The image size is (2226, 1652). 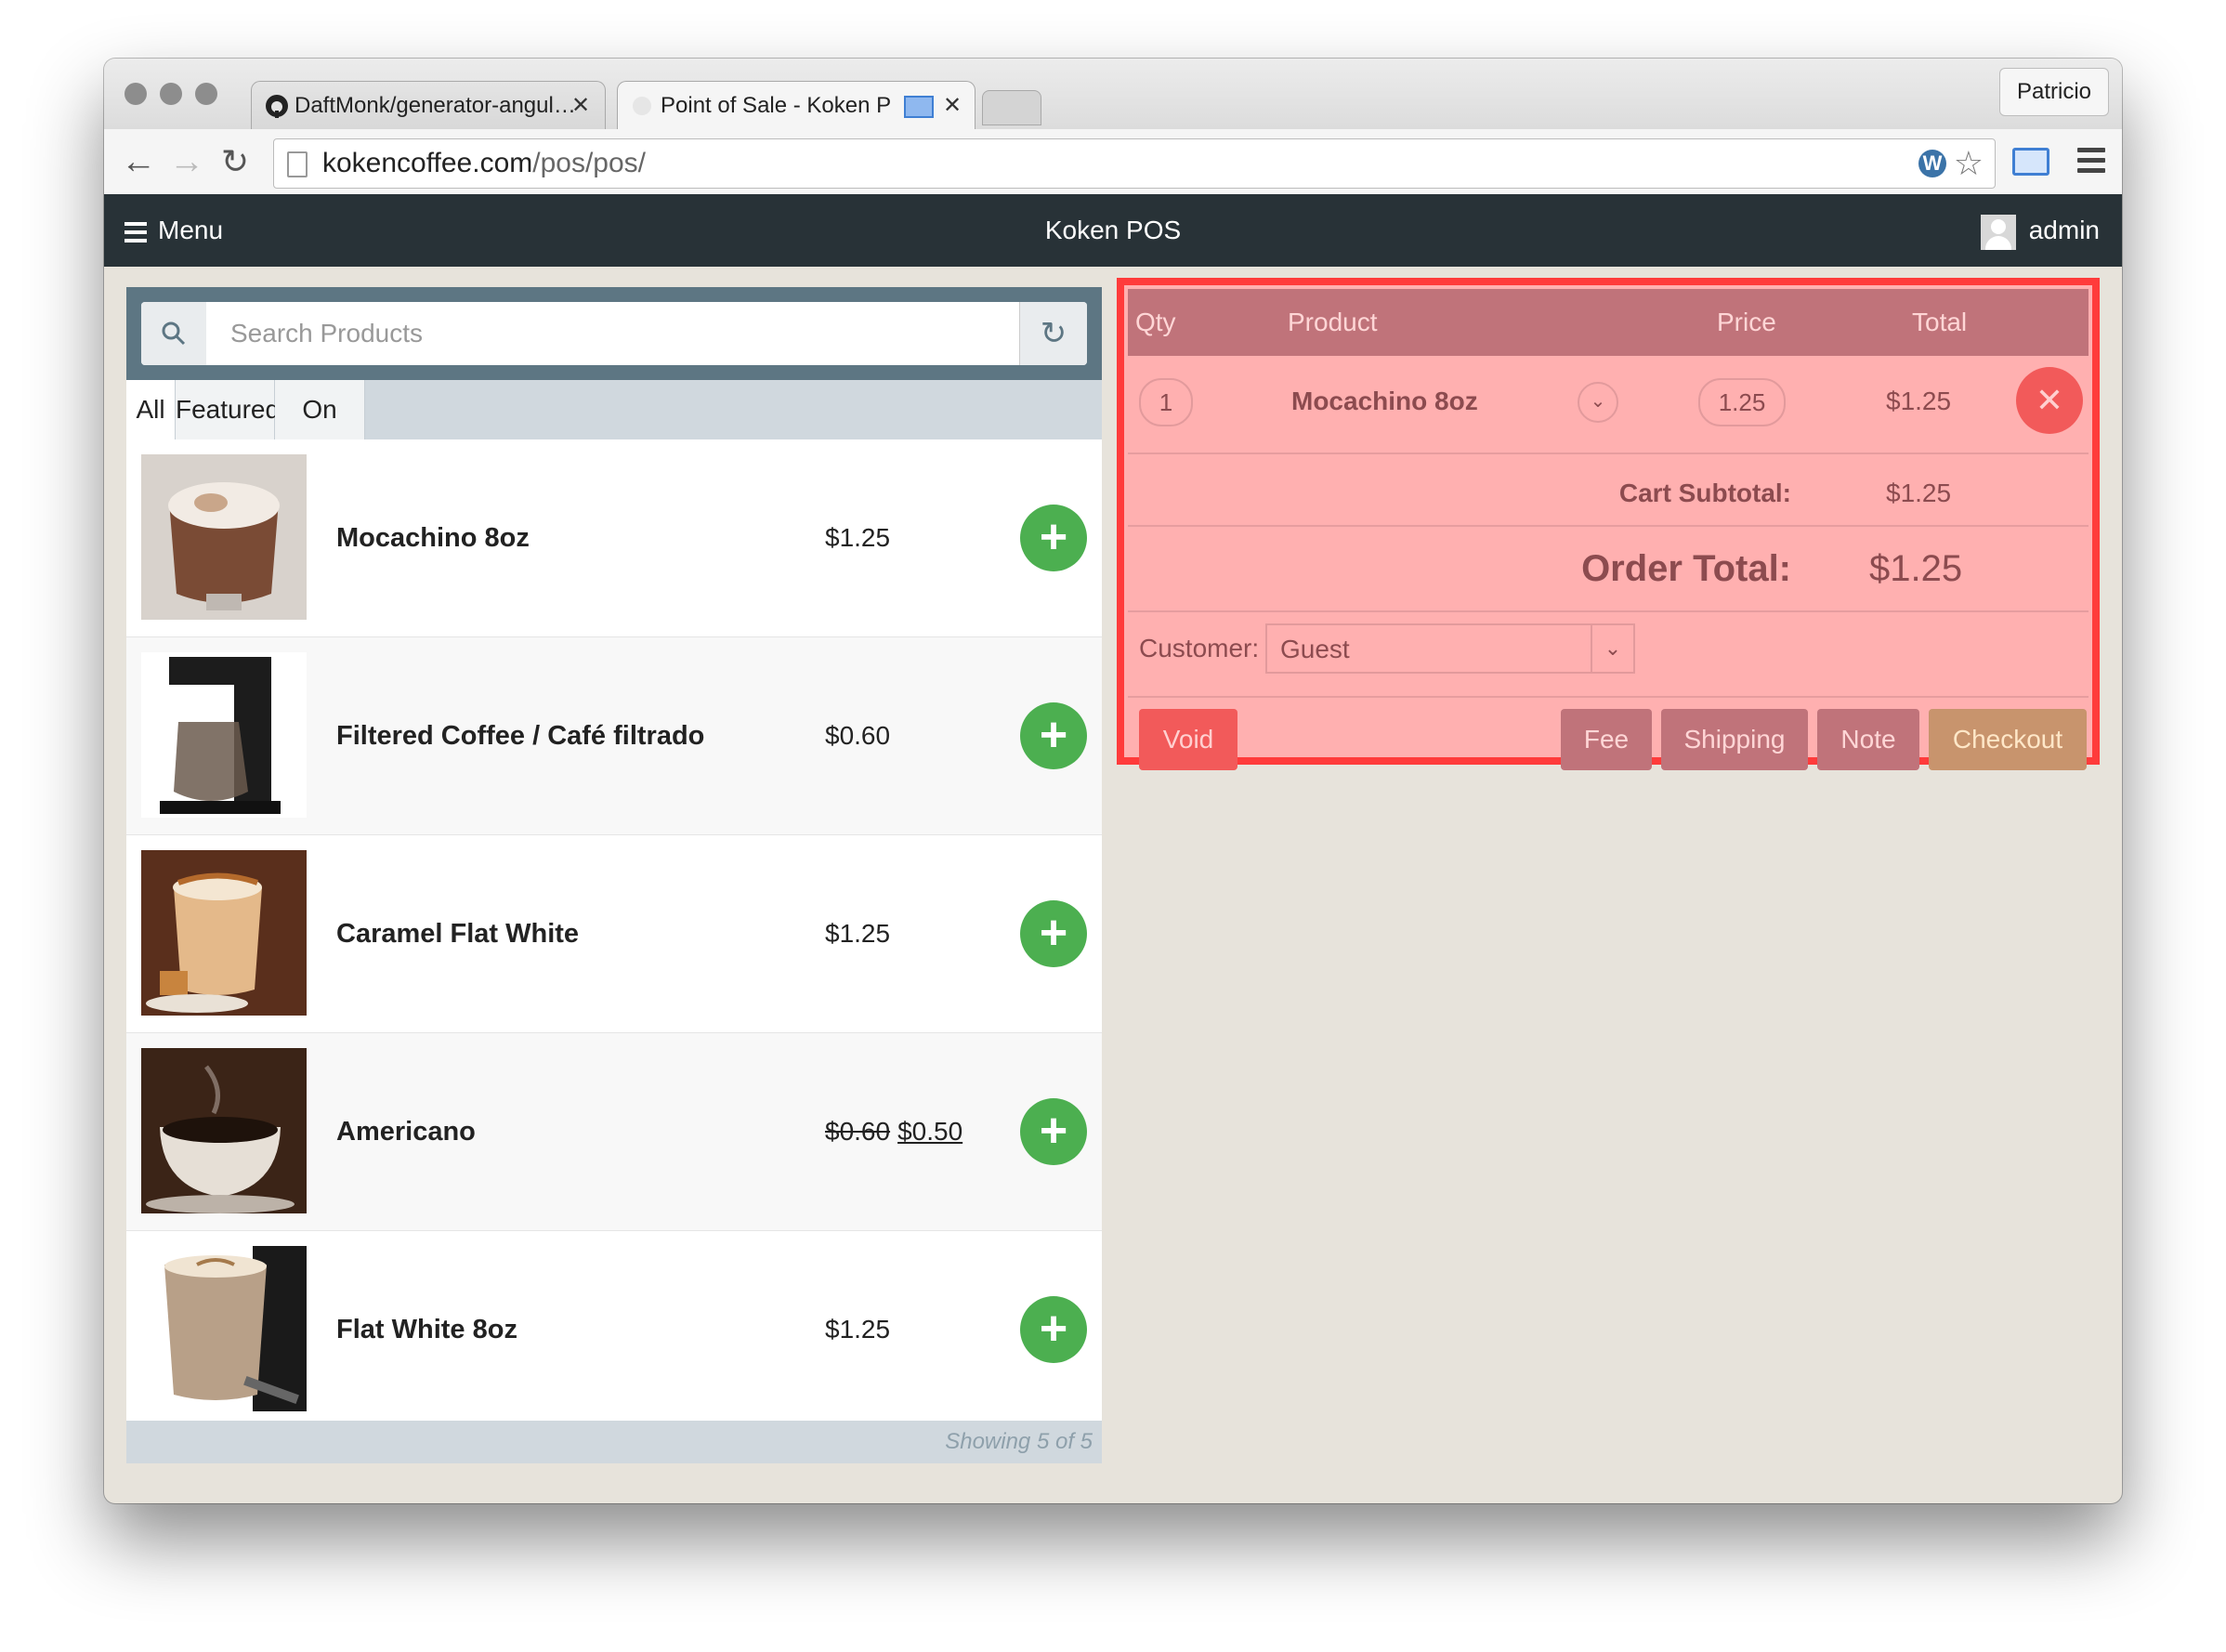 I want to click on product-row: Filtered Coffee / Café filtrado $0.60 +, so click(x=614, y=736).